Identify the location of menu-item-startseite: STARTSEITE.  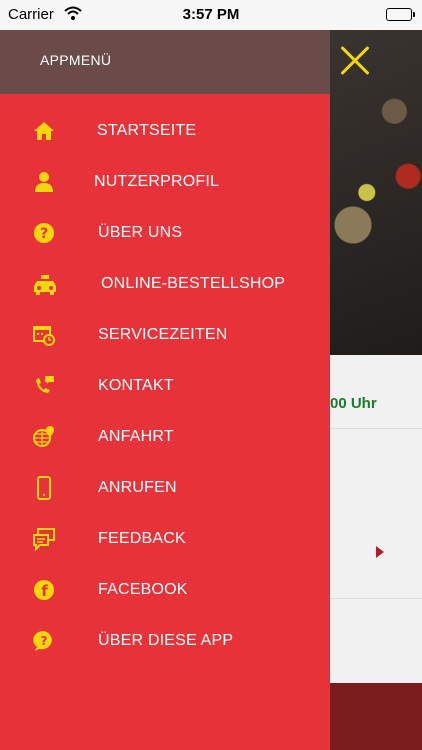
(165, 131).